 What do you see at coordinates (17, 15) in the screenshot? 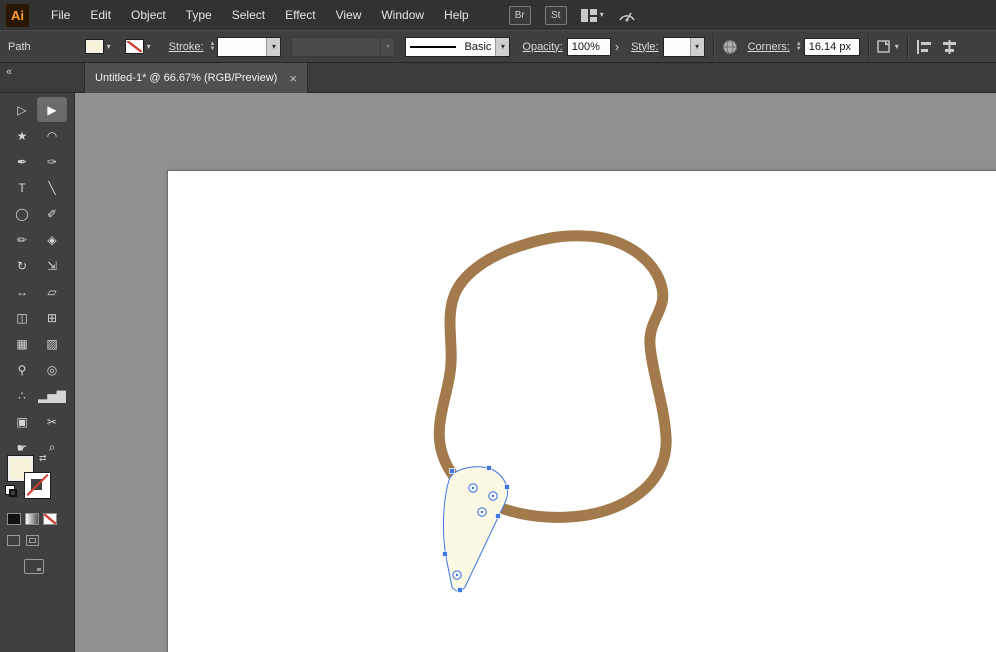
I see `illustrator-logo: Ai` at bounding box center [17, 15].